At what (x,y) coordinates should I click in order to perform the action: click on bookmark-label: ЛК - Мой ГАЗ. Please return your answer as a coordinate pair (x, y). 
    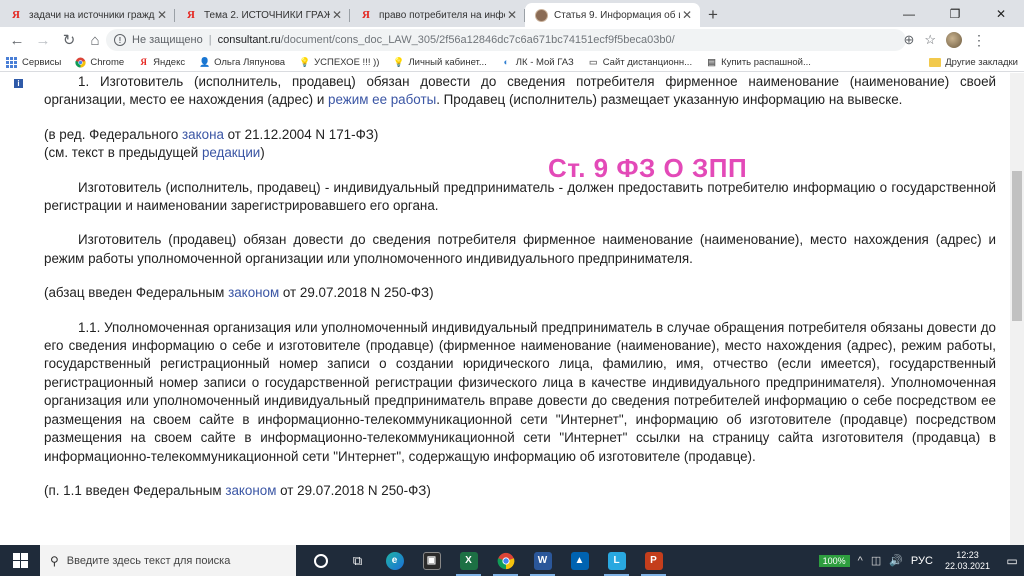
    Looking at the image, I should click on (544, 62).